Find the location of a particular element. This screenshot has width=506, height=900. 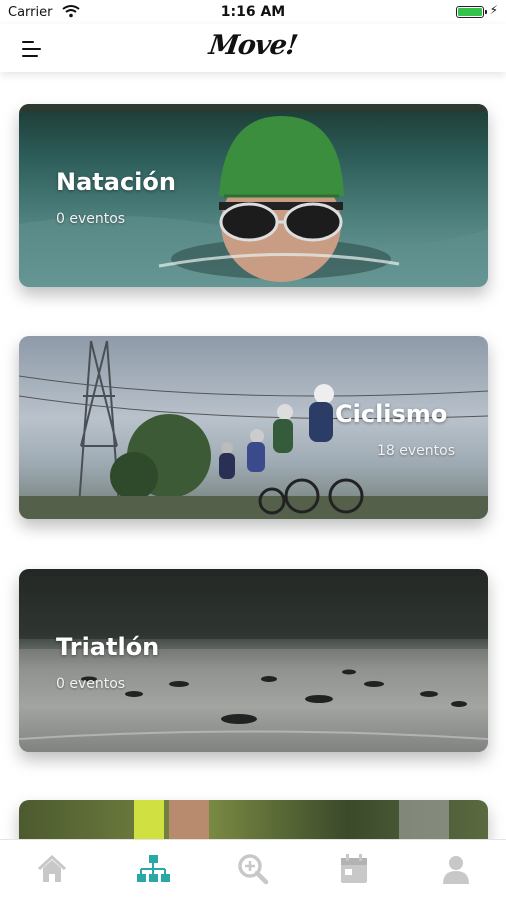

runner-image is located at coordinates (291, 820).